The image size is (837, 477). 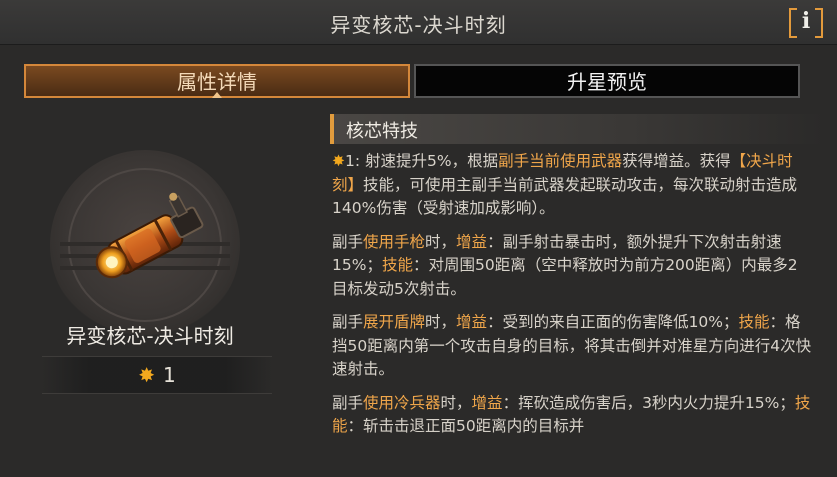 I want to click on tab-star-preview: 升星预览, so click(x=607, y=81).